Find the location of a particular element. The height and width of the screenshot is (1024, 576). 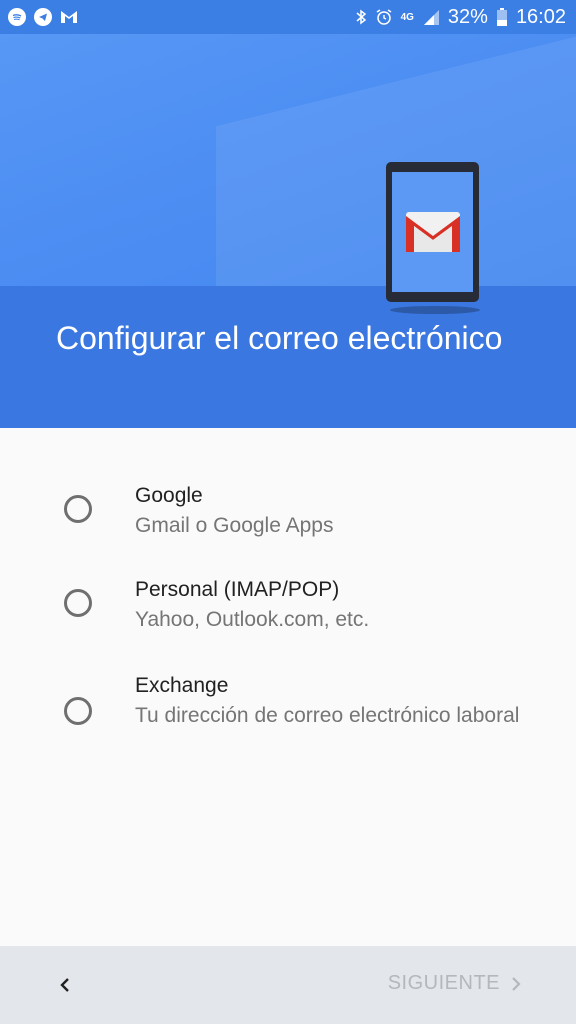

status-bar-right: 4G 32% 16:02 is located at coordinates (460, 17).